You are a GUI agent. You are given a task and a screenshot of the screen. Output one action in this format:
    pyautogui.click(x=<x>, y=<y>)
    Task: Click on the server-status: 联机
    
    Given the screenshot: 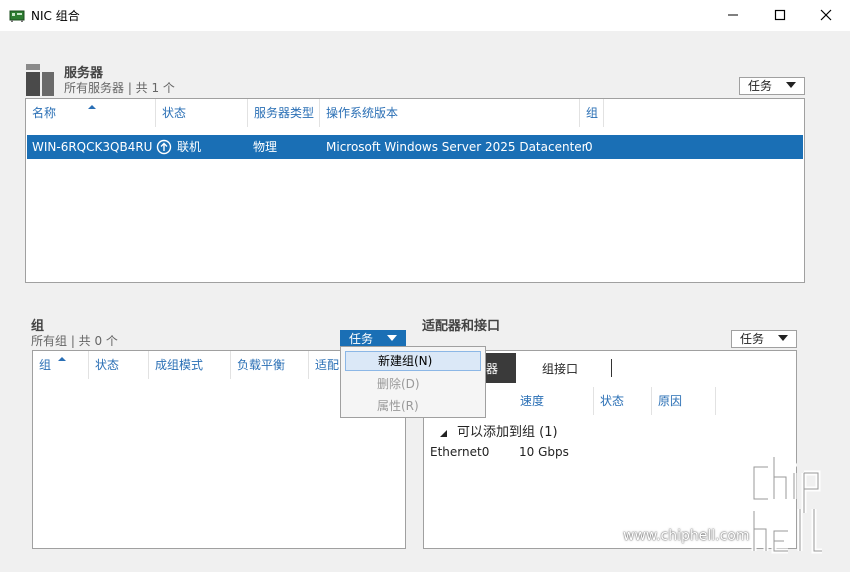 What is the action you would take?
    pyautogui.click(x=189, y=147)
    